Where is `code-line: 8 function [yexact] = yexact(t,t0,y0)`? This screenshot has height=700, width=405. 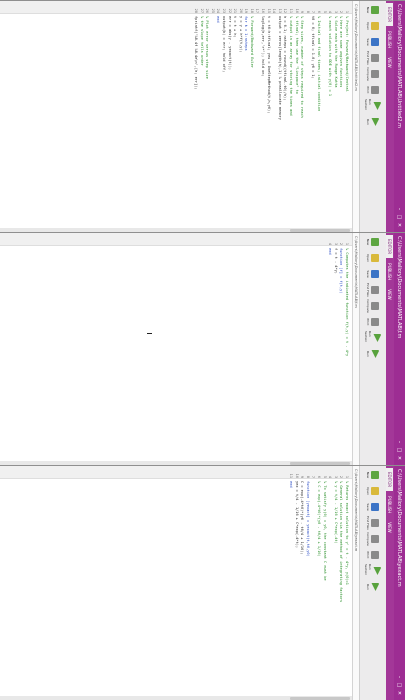
code-line: 8 function [yexact] = yexact(t,t0,y0) is located at coordinates (307, 583).